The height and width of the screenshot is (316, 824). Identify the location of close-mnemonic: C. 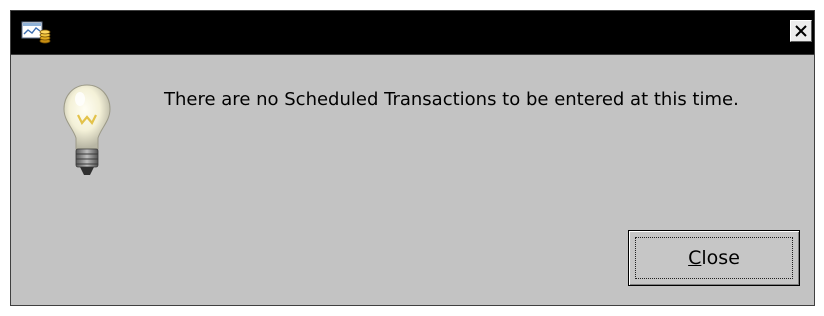
(695, 258).